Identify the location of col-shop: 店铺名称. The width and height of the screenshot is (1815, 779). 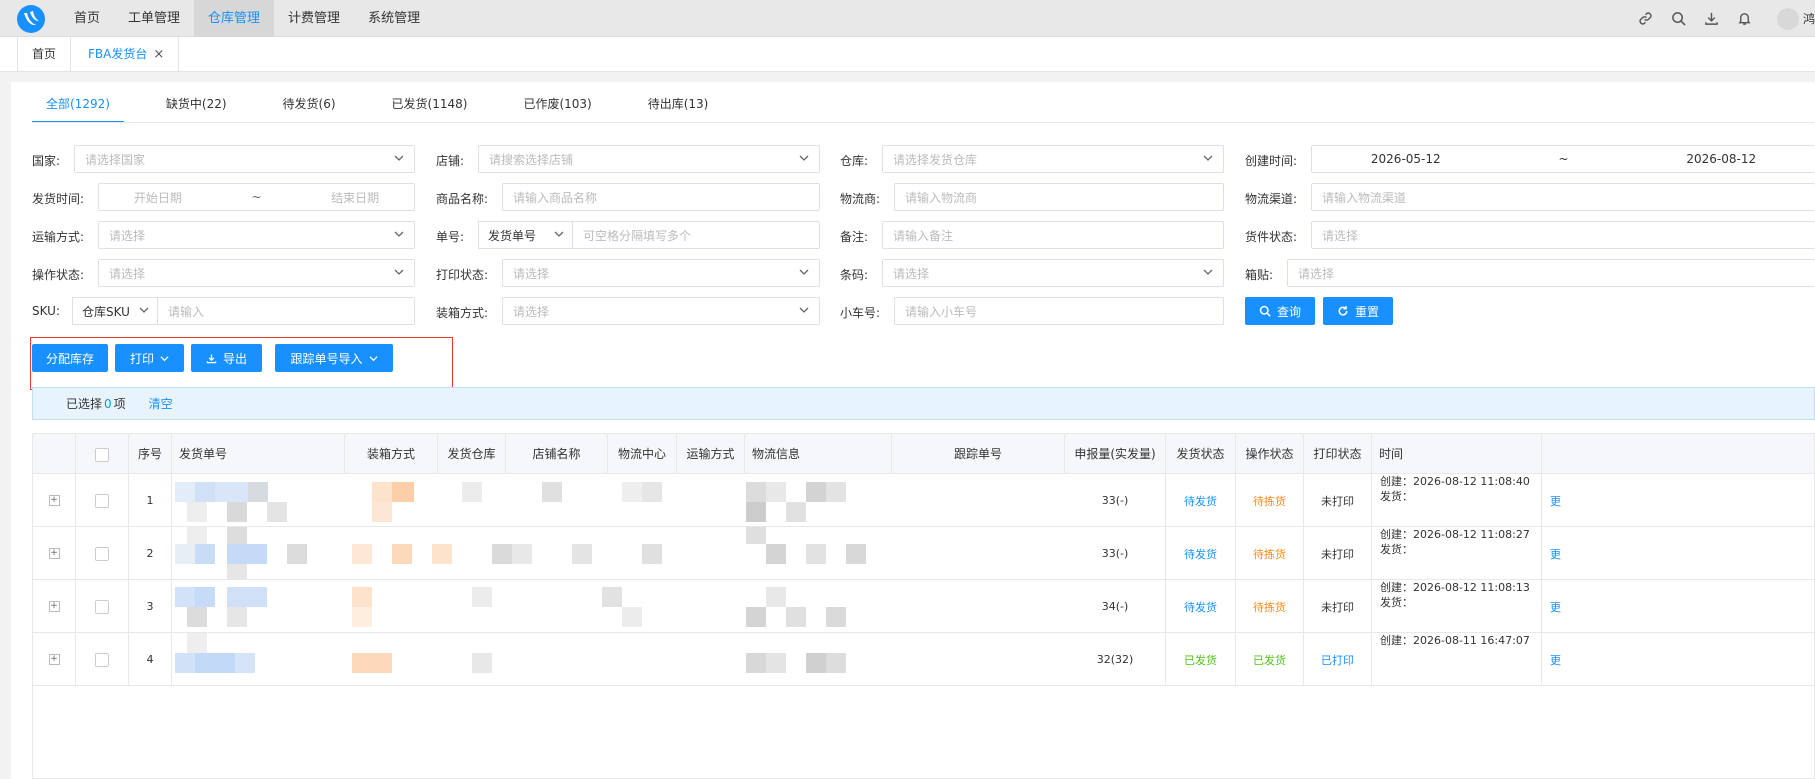
(557, 454).